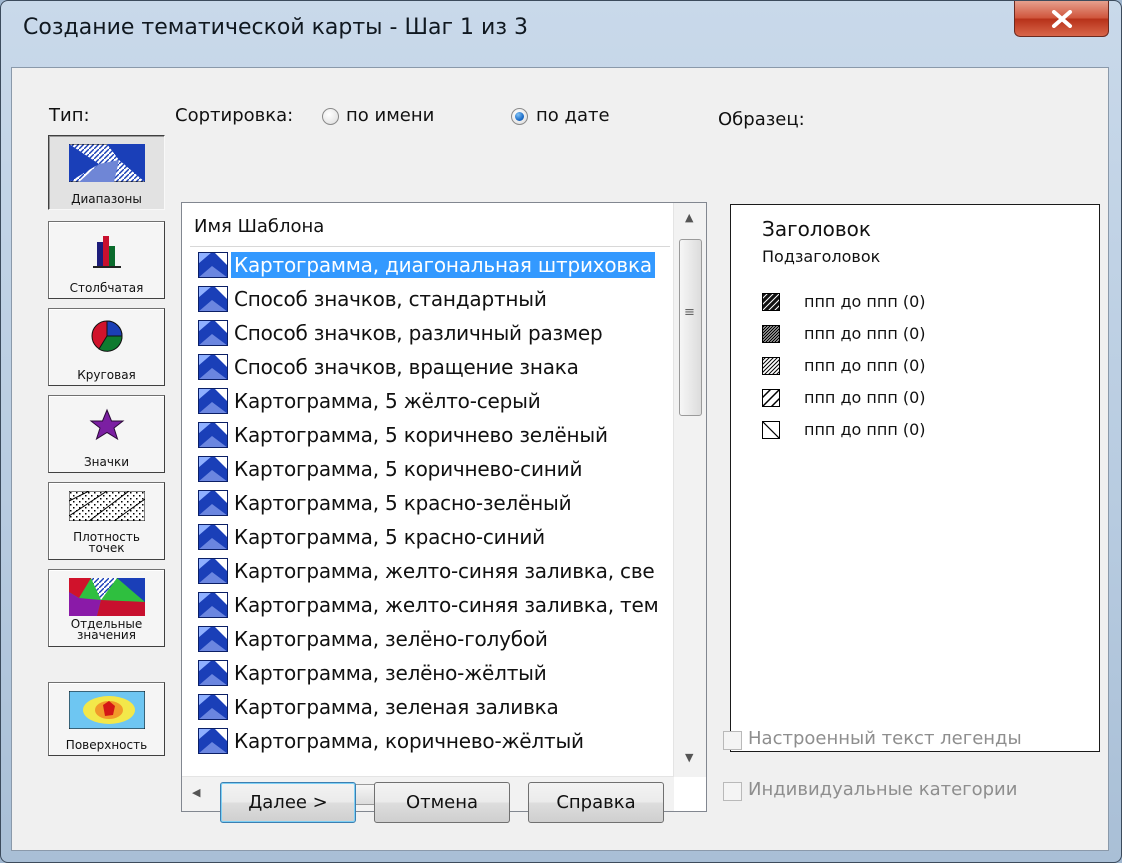  What do you see at coordinates (771, 334) in the screenshot?
I see `pattern-medium-icon` at bounding box center [771, 334].